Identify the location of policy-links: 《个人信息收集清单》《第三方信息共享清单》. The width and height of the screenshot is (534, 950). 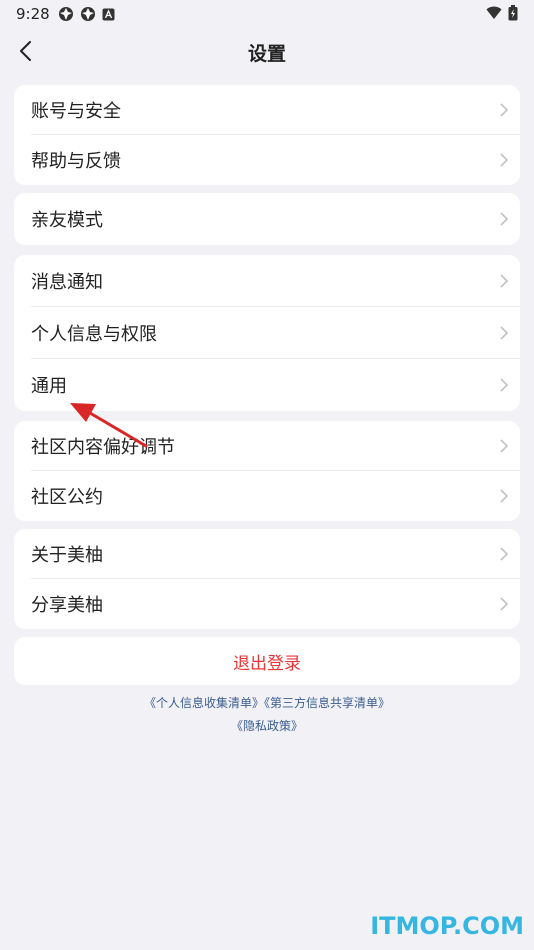
(267, 702).